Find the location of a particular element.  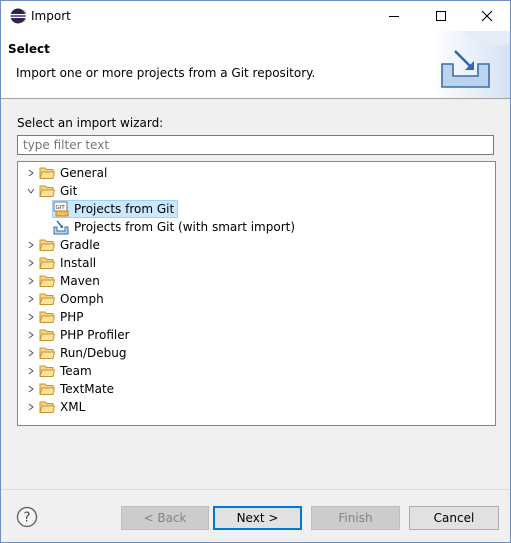

git-projects-icon: GIT is located at coordinates (61, 209).